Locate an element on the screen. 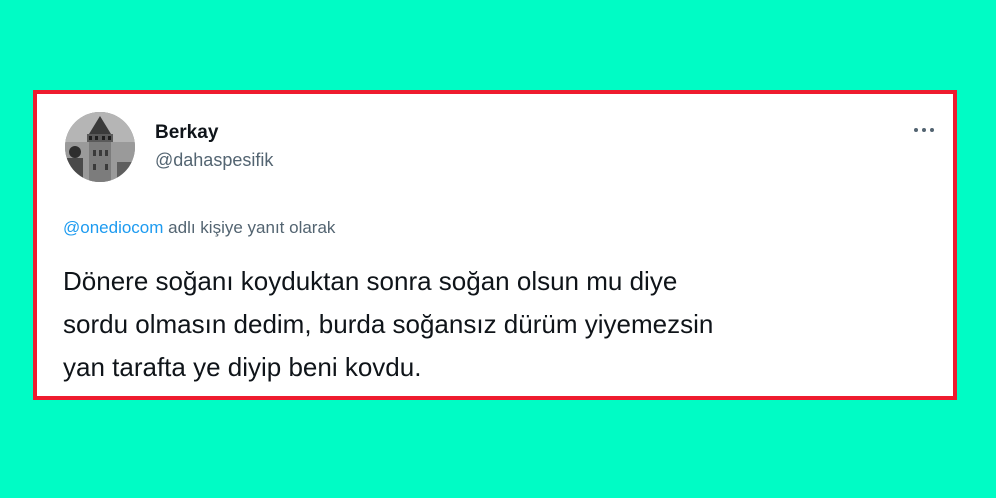 The width and height of the screenshot is (996, 498). reply-mention-link: @onediocom is located at coordinates (113, 227).